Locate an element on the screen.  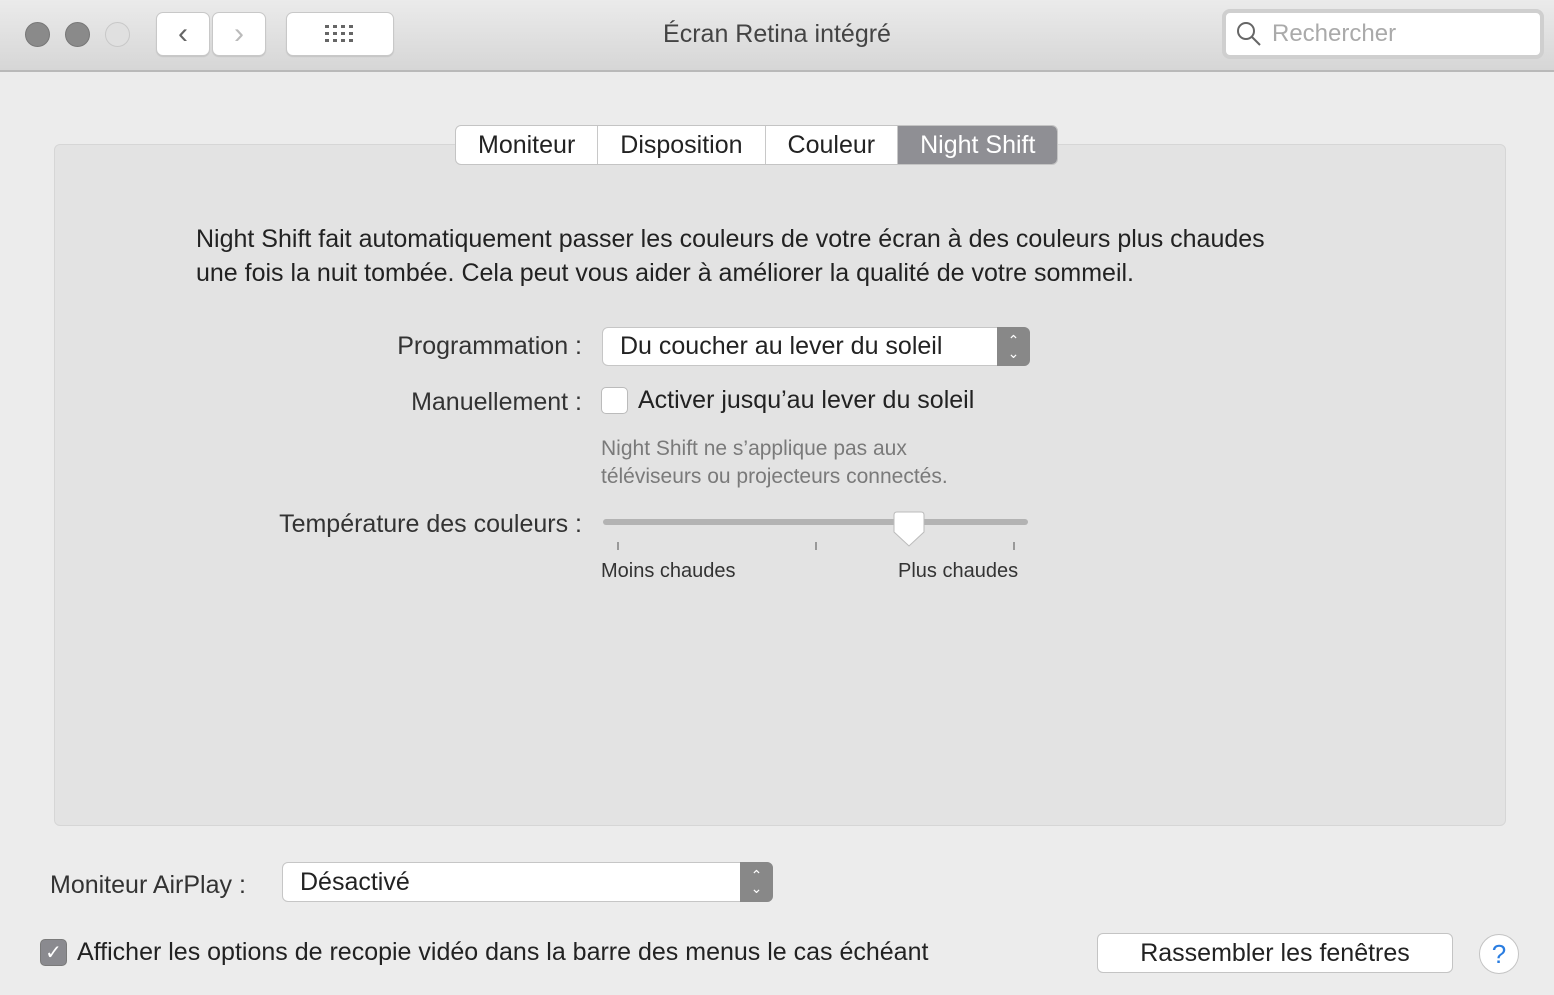
manual-checkbox is located at coordinates (614, 400).